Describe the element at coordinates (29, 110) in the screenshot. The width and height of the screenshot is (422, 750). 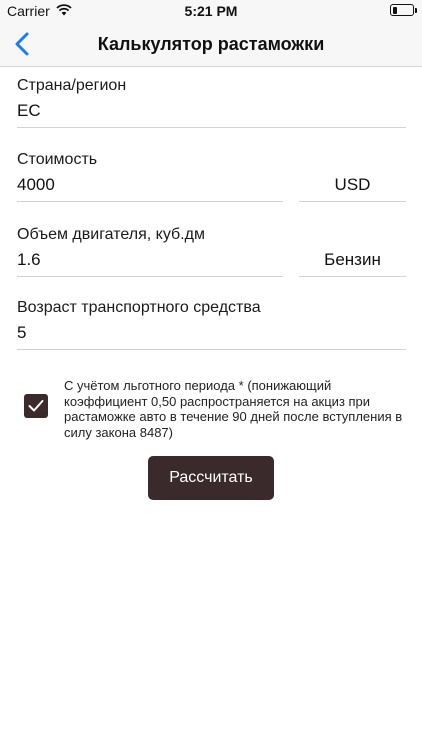
I see `region-value: ЕС` at that location.